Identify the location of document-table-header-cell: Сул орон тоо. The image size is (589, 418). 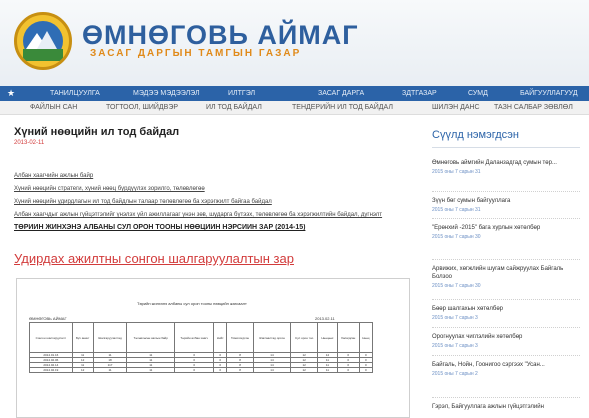
(304, 337).